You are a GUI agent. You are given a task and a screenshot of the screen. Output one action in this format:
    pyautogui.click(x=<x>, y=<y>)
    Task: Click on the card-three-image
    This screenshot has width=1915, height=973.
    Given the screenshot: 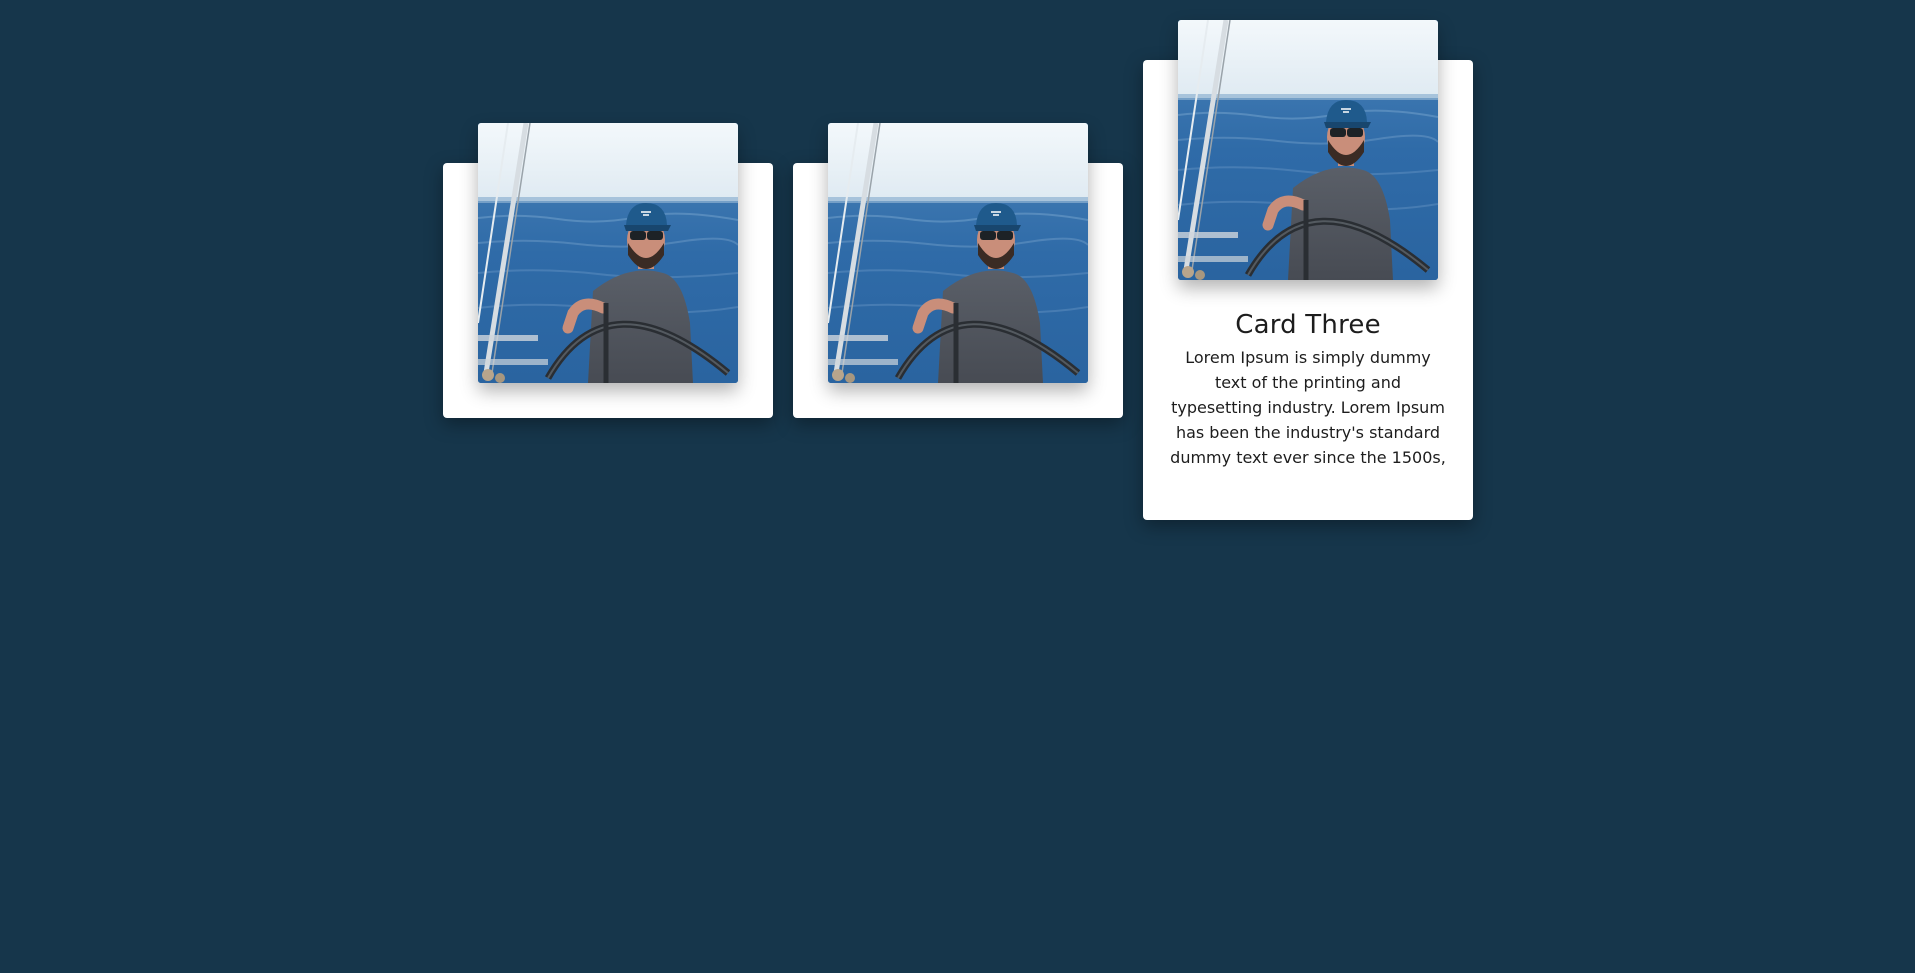 What is the action you would take?
    pyautogui.click(x=1308, y=150)
    